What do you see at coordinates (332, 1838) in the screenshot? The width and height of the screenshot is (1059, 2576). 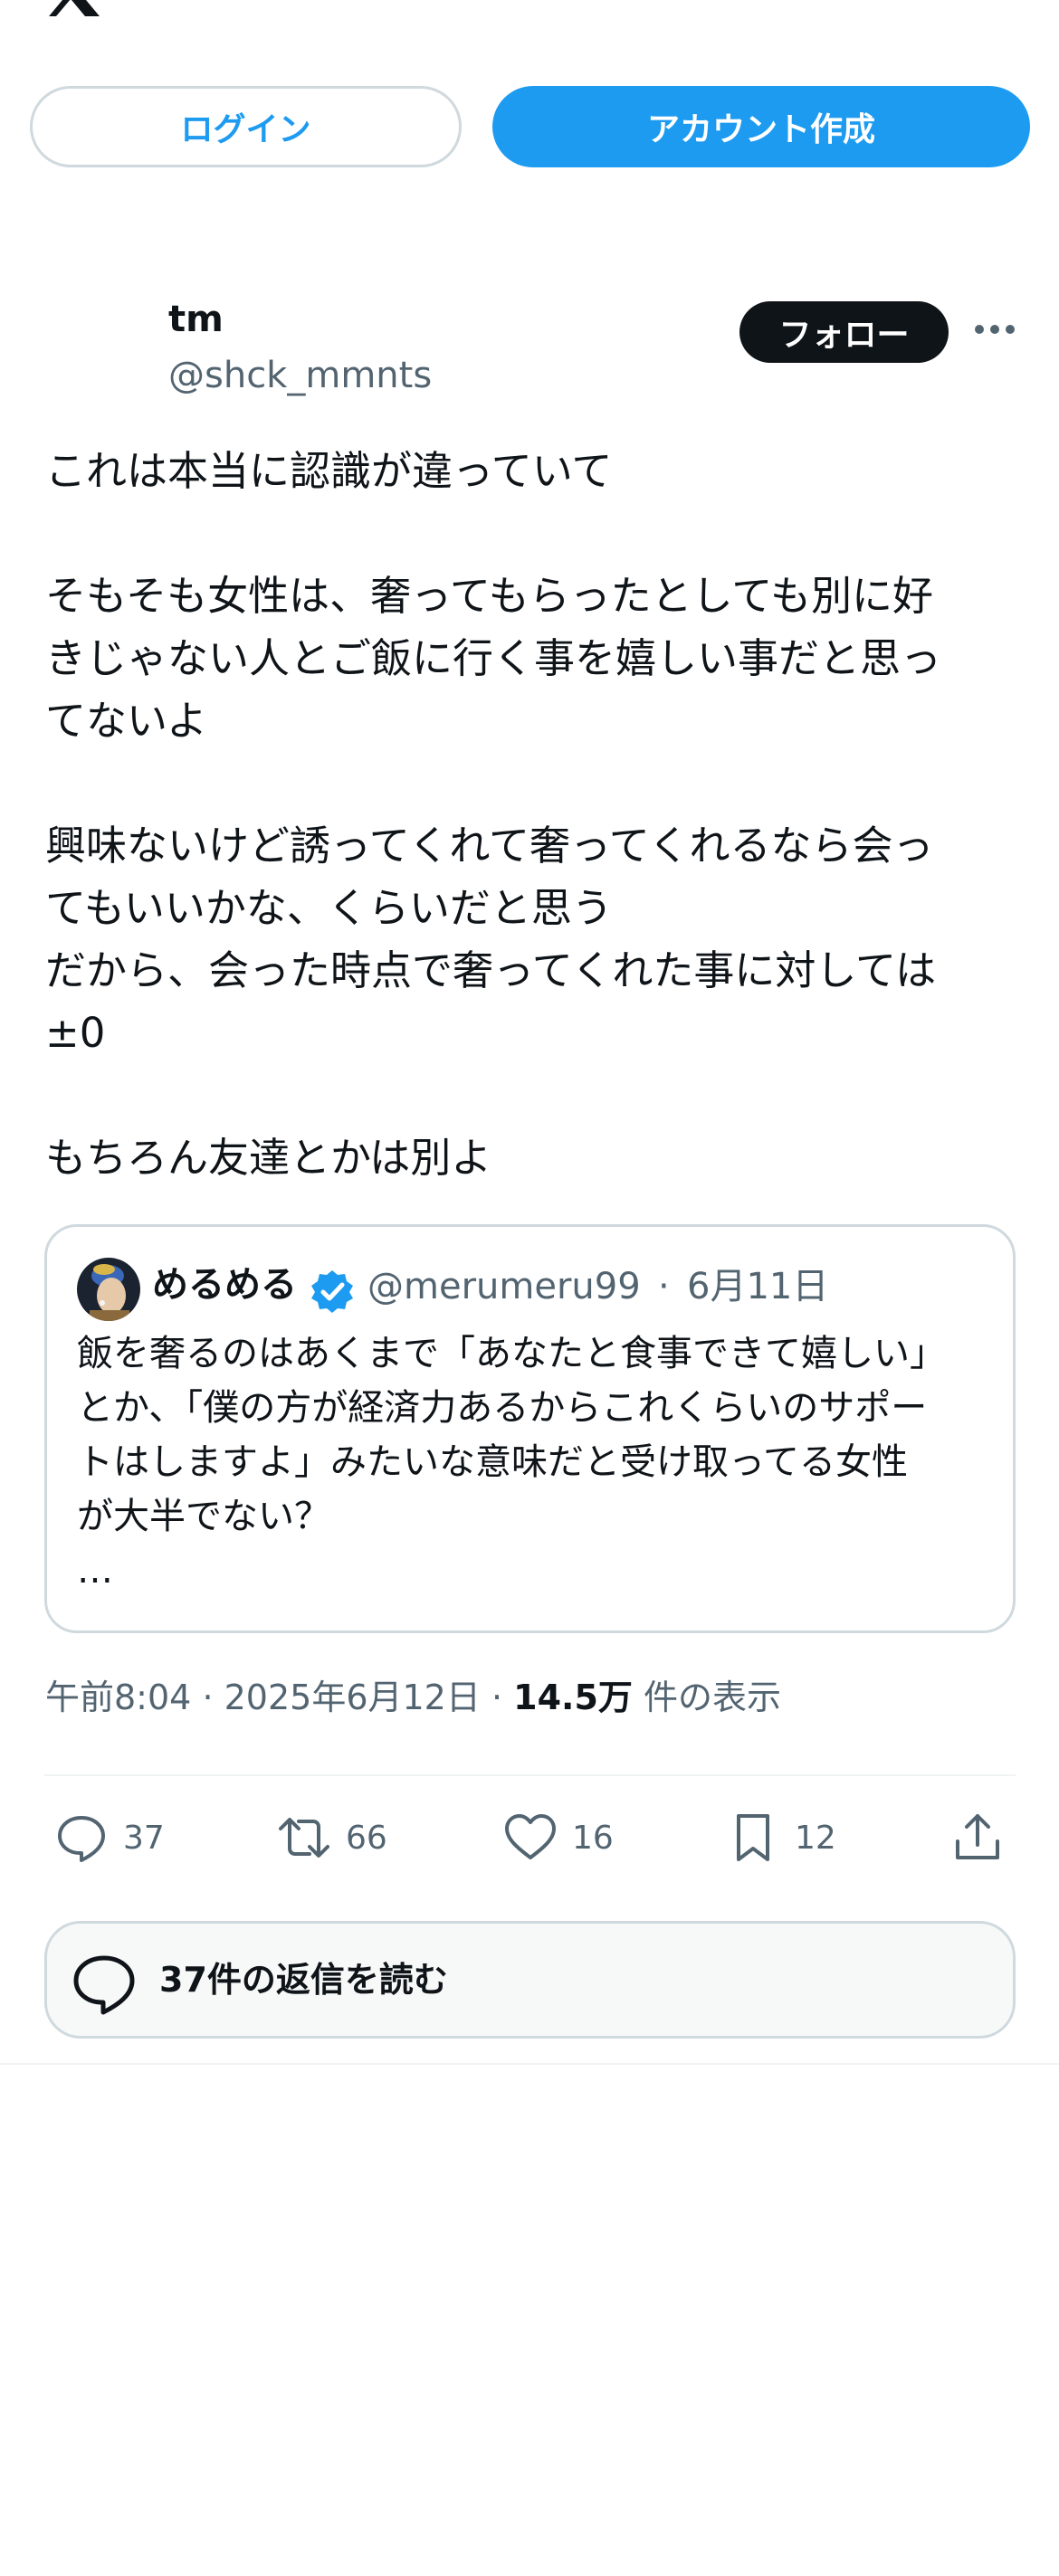 I see `retweet-button: 66` at bounding box center [332, 1838].